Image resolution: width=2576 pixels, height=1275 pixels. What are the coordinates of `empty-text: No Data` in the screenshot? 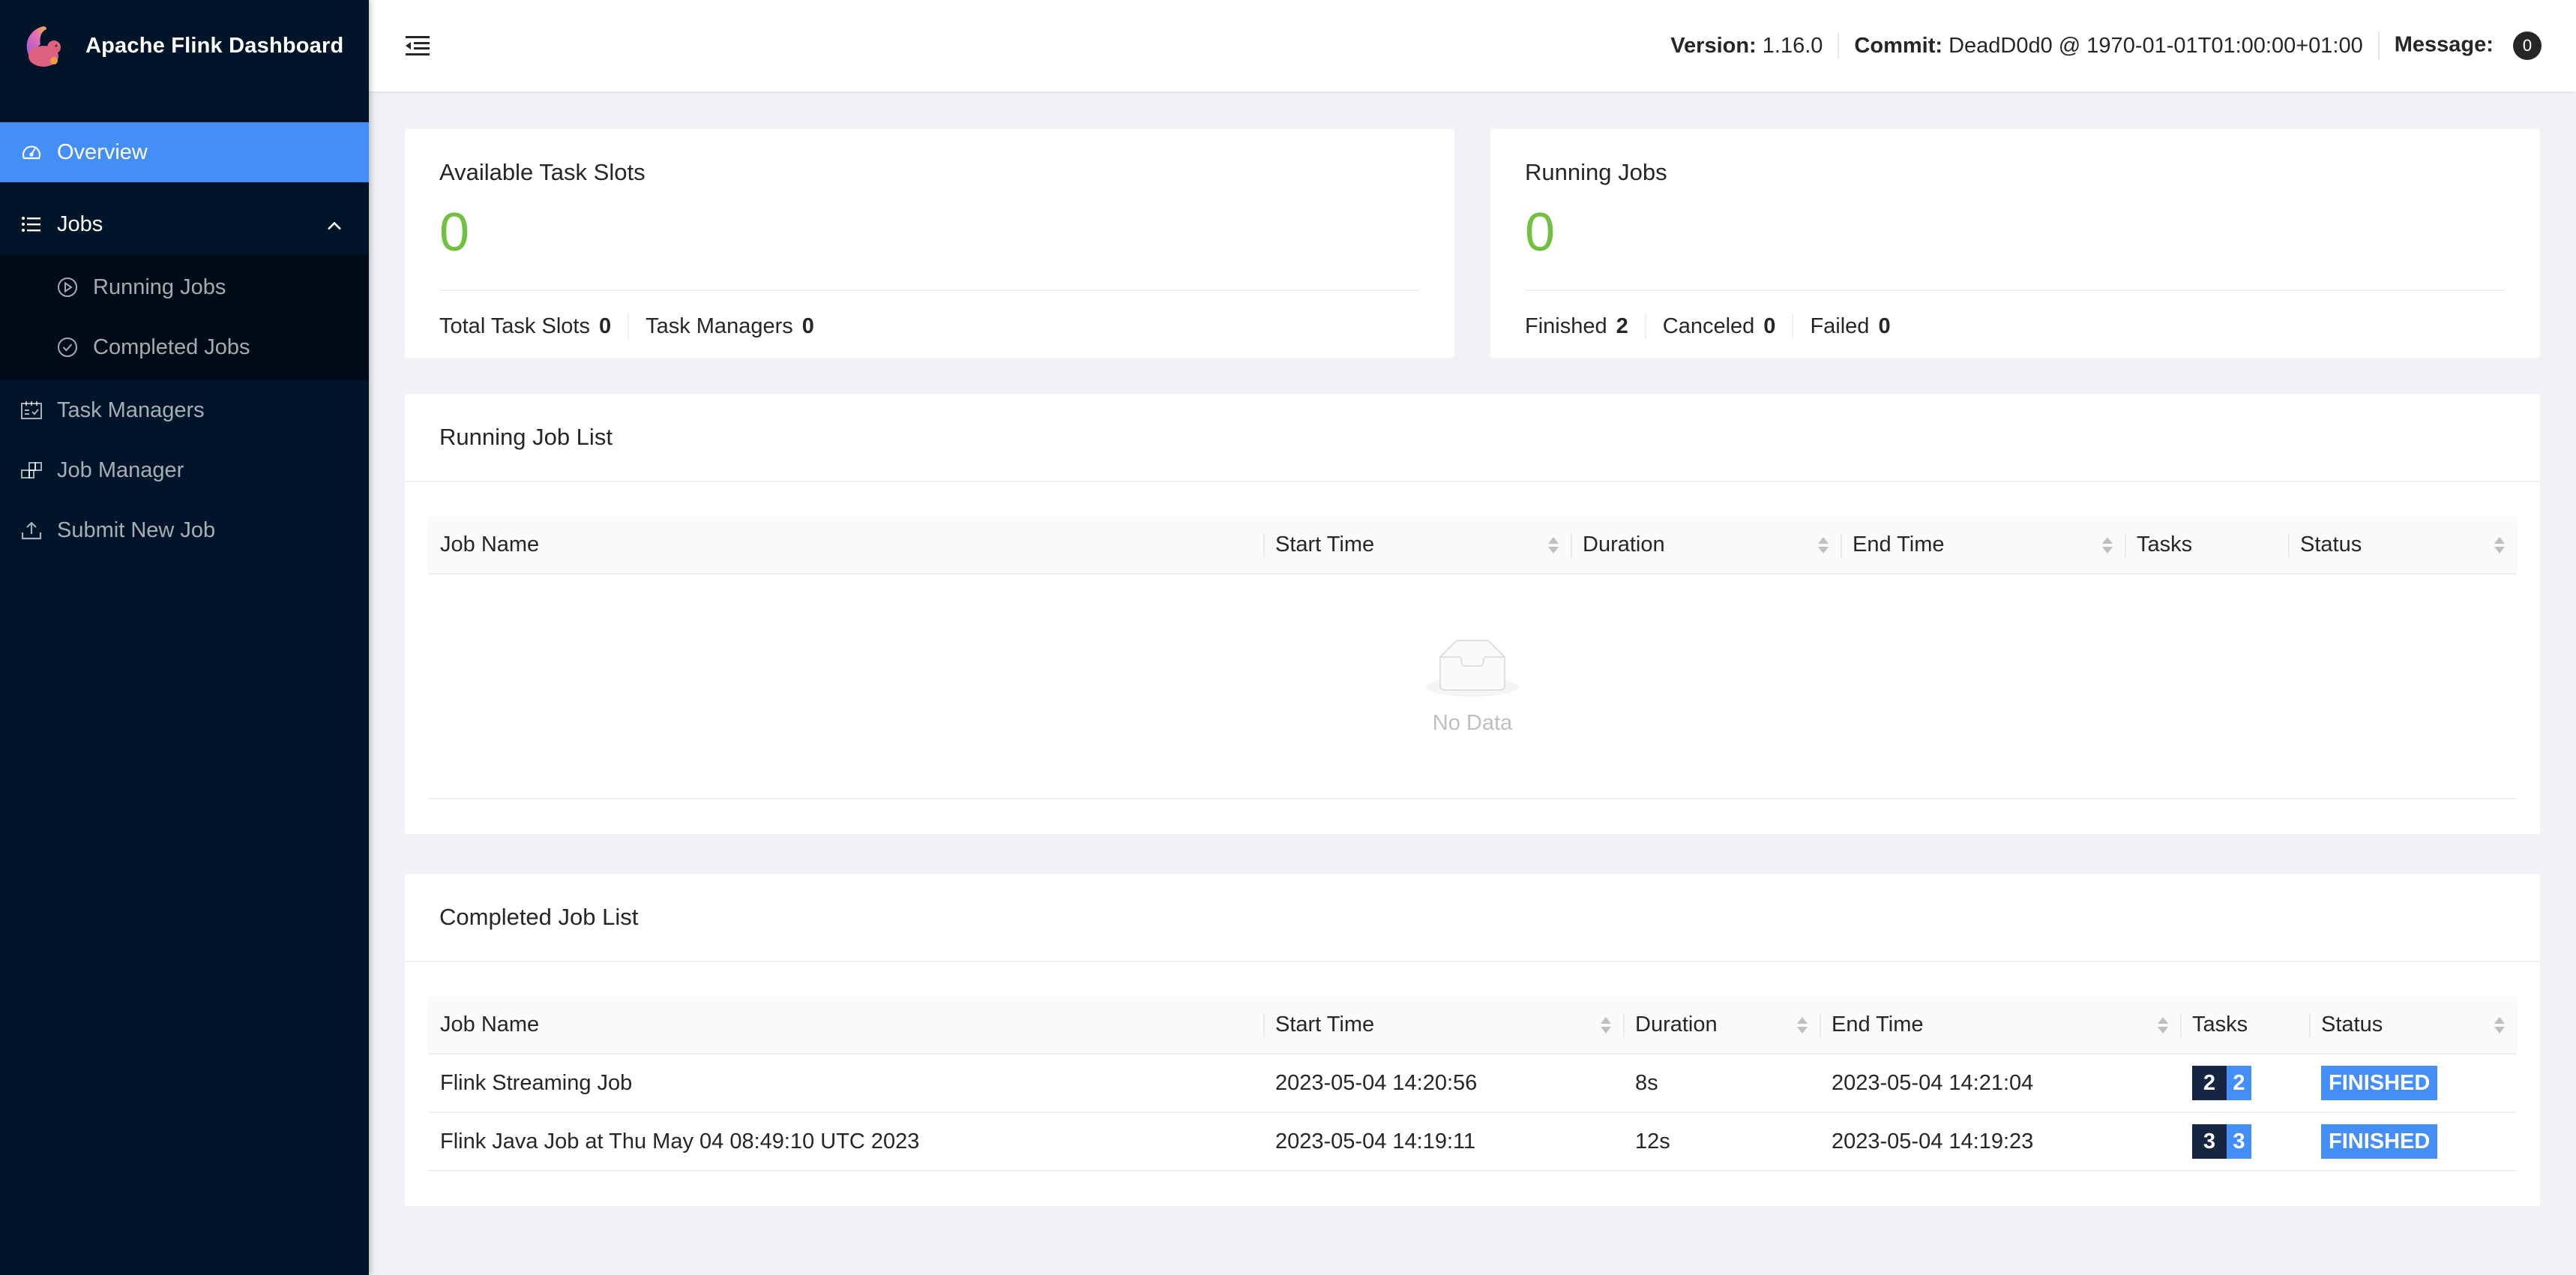 It's located at (1473, 722).